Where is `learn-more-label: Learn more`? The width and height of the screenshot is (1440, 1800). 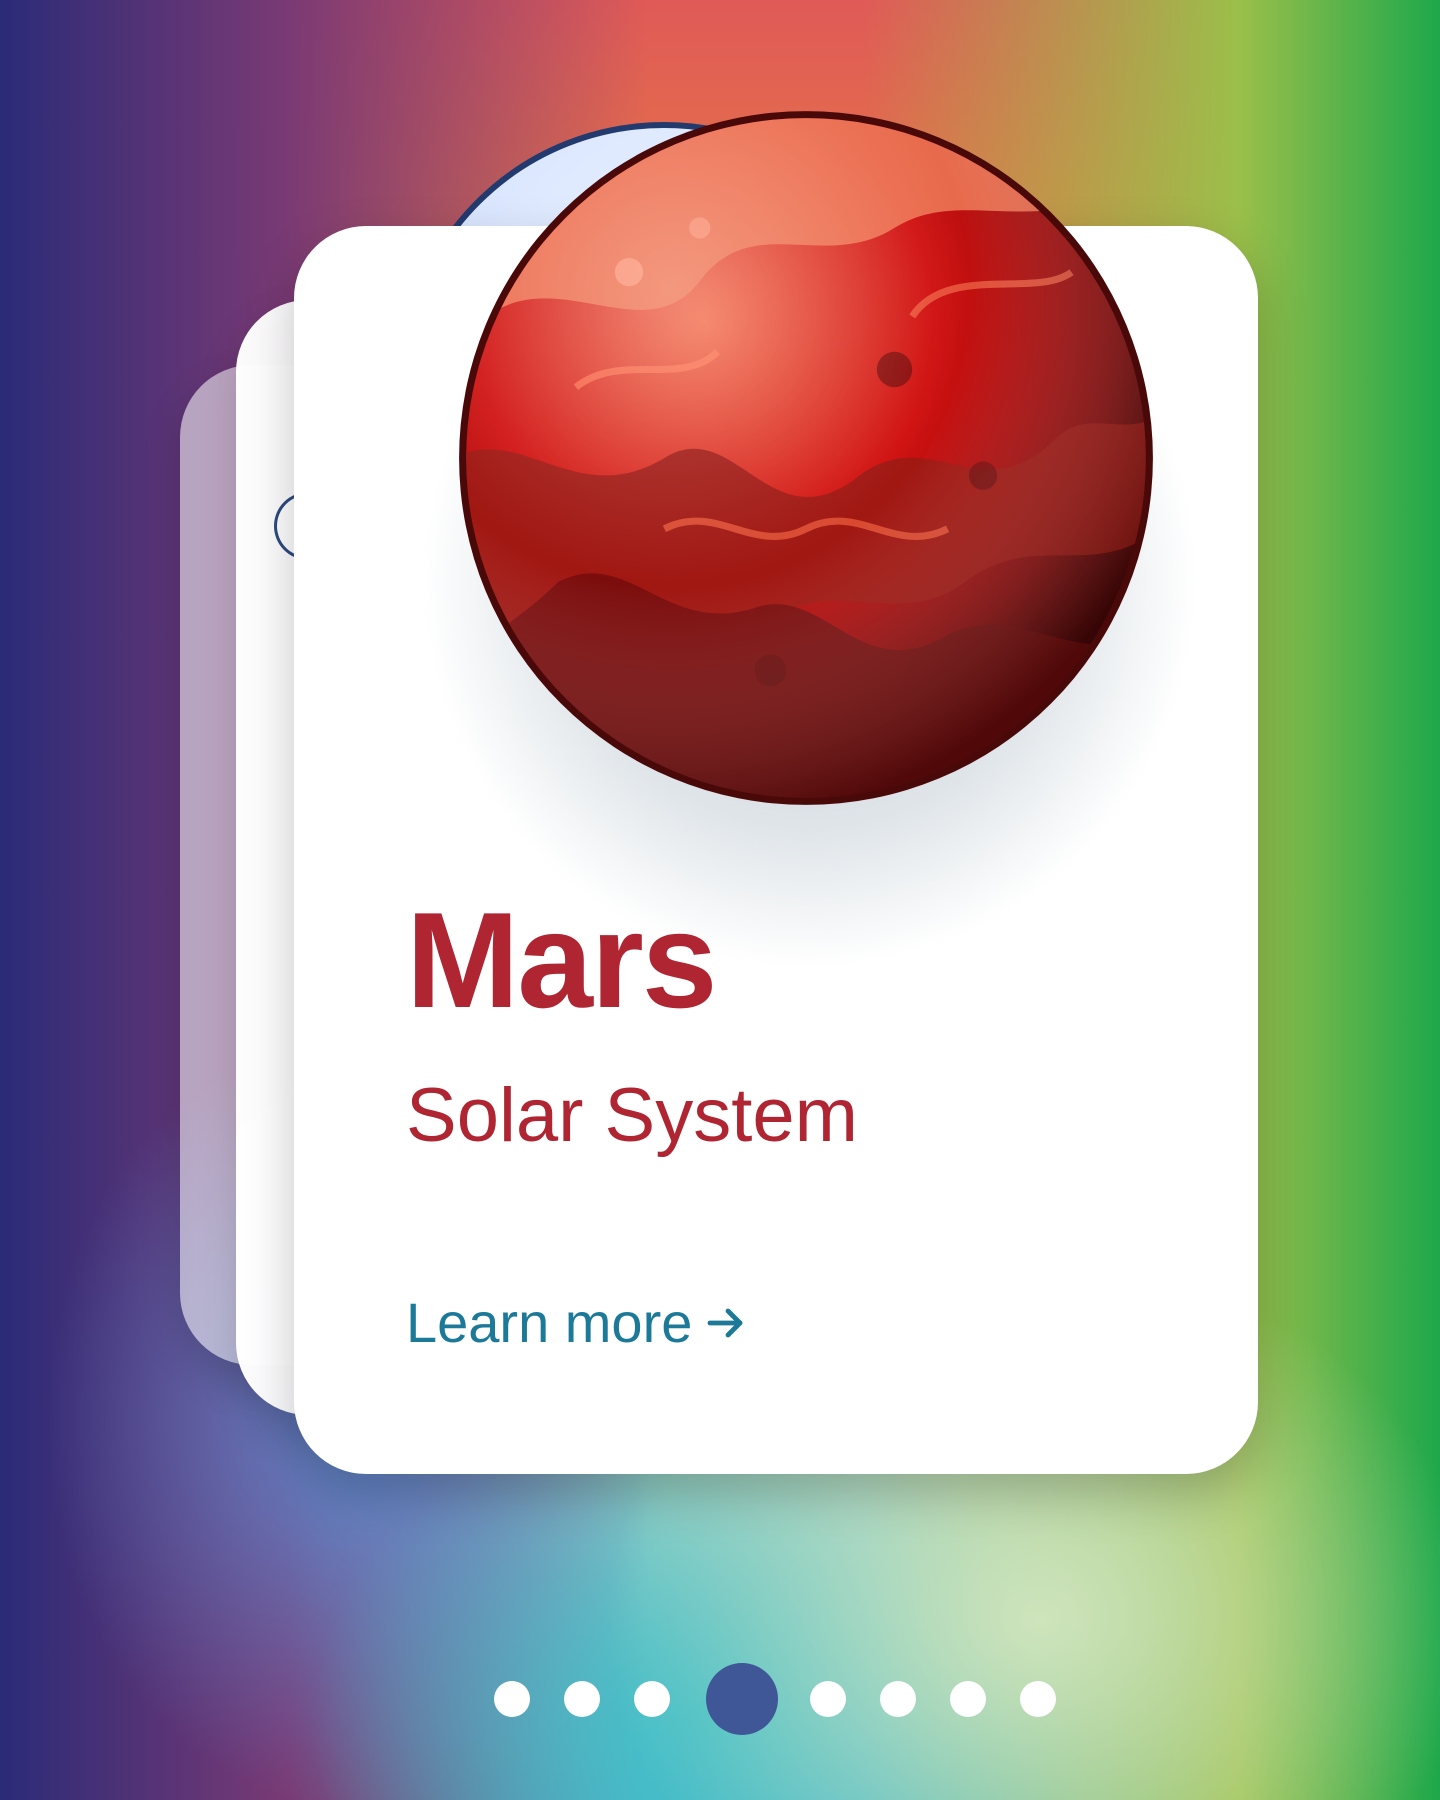 learn-more-label: Learn more is located at coordinates (549, 1322).